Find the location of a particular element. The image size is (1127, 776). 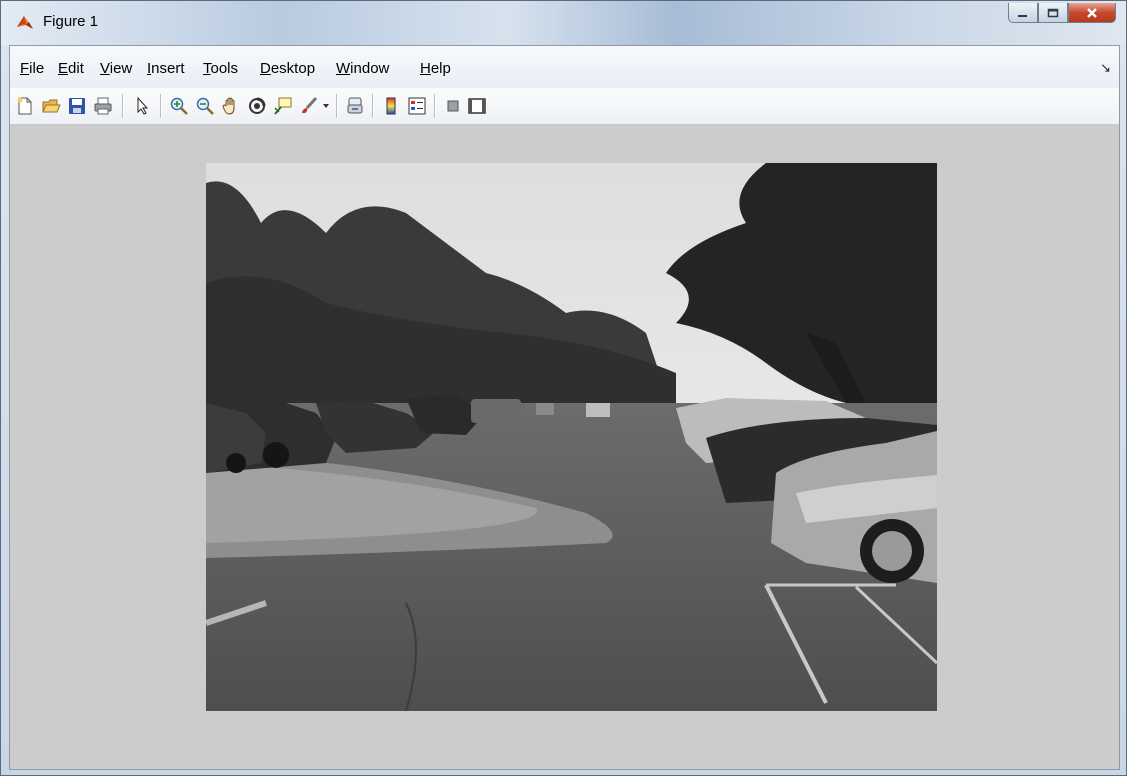

edit-plot-button is located at coordinates (143, 106).